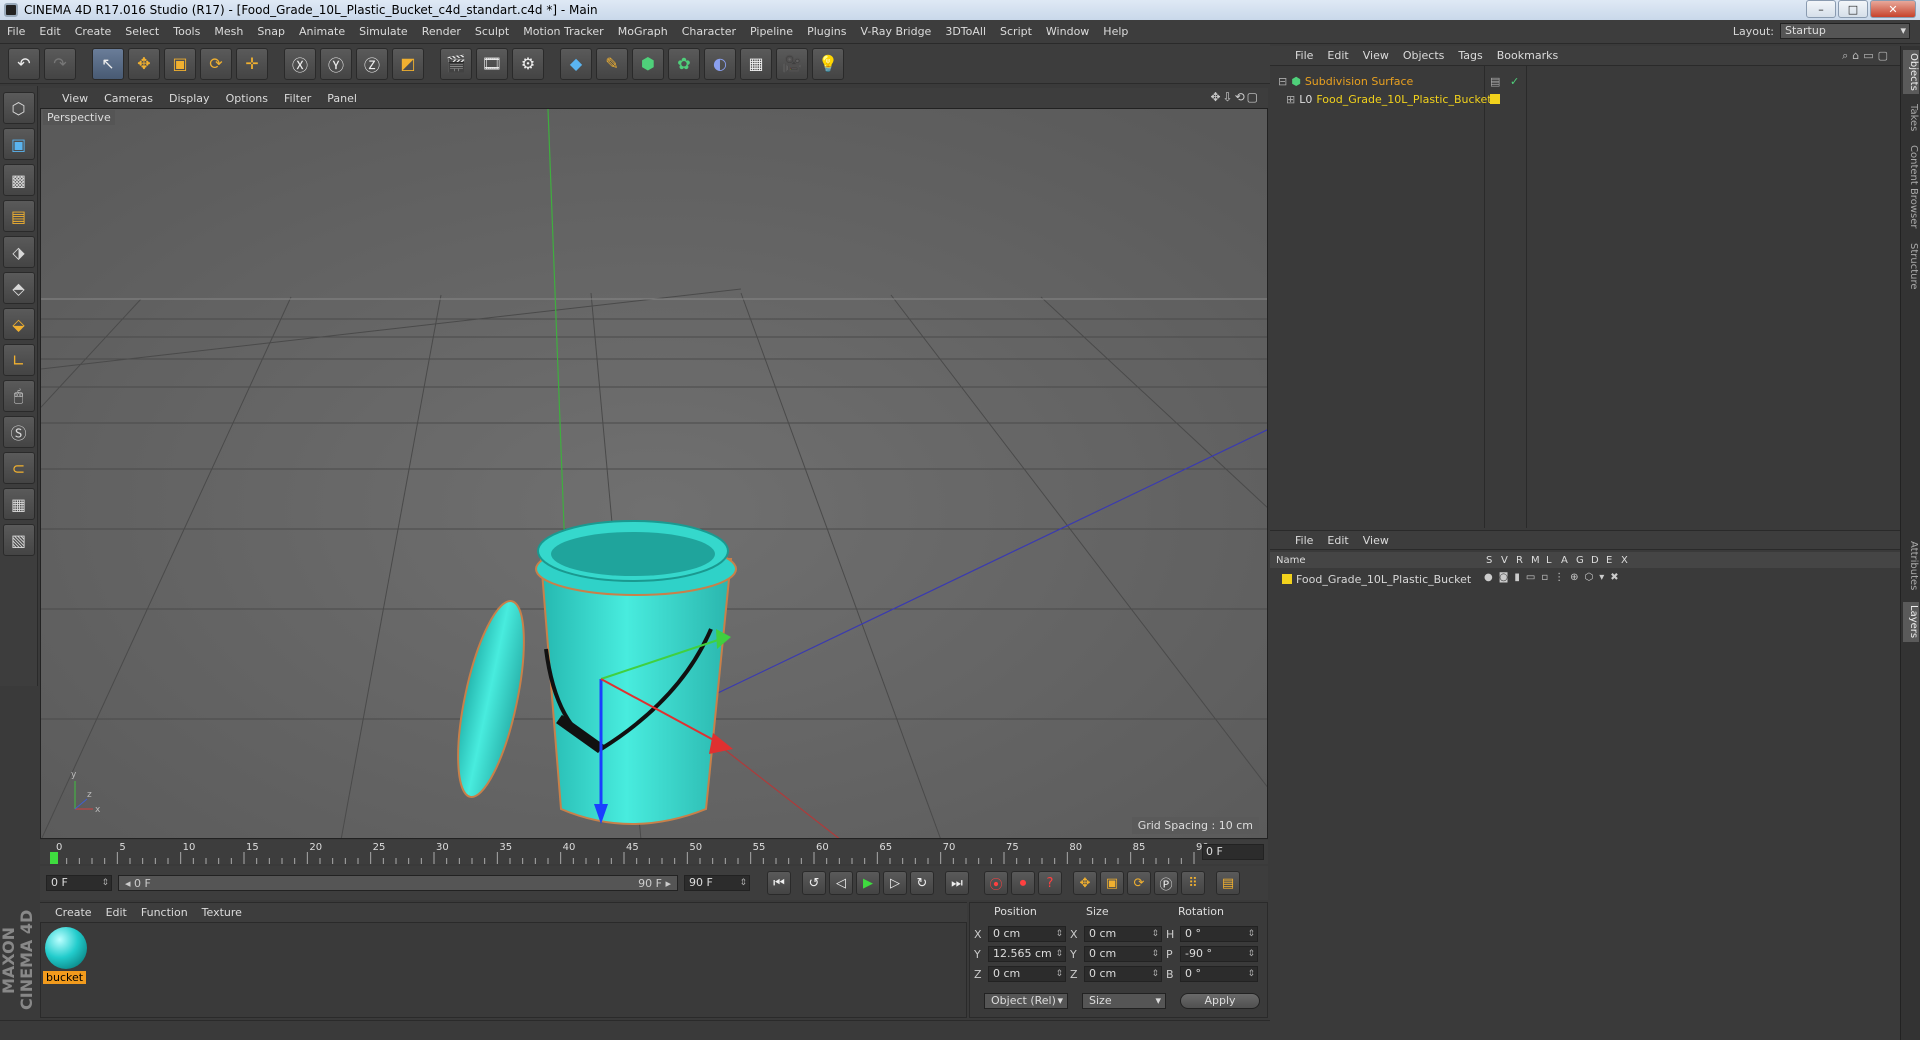 The width and height of the screenshot is (1920, 1040). What do you see at coordinates (336, 63) in the screenshot?
I see `y-axis-lock-icon: Ⓨ` at bounding box center [336, 63].